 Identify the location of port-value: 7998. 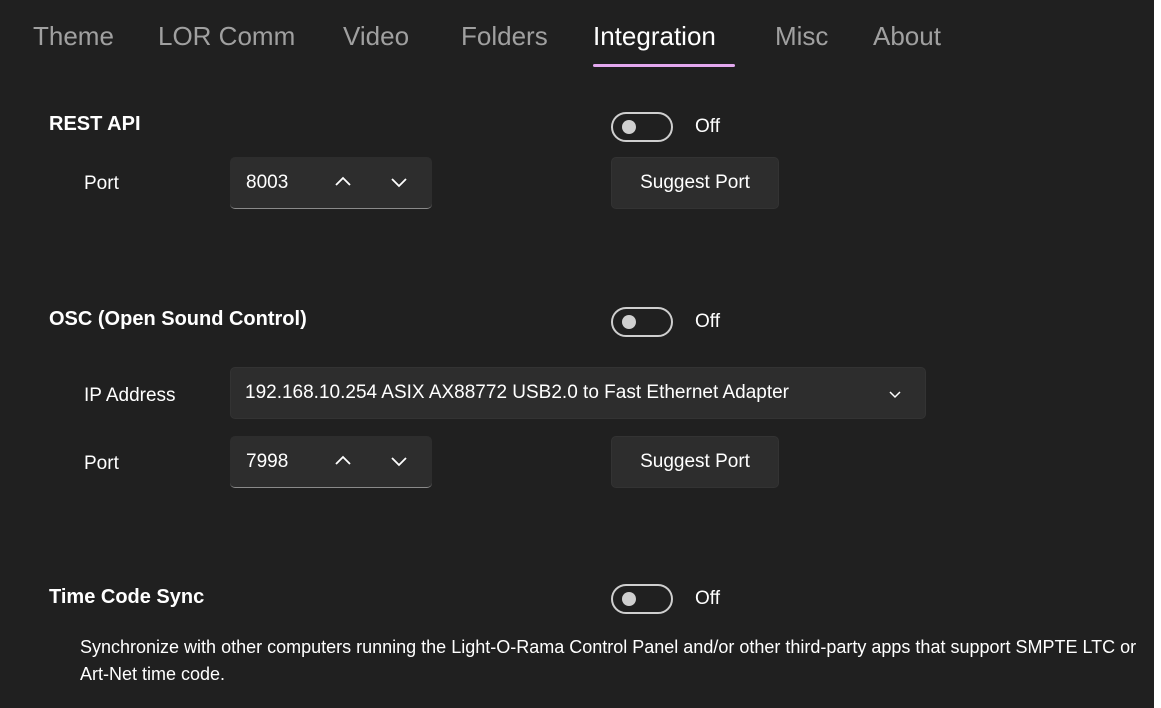
(267, 461).